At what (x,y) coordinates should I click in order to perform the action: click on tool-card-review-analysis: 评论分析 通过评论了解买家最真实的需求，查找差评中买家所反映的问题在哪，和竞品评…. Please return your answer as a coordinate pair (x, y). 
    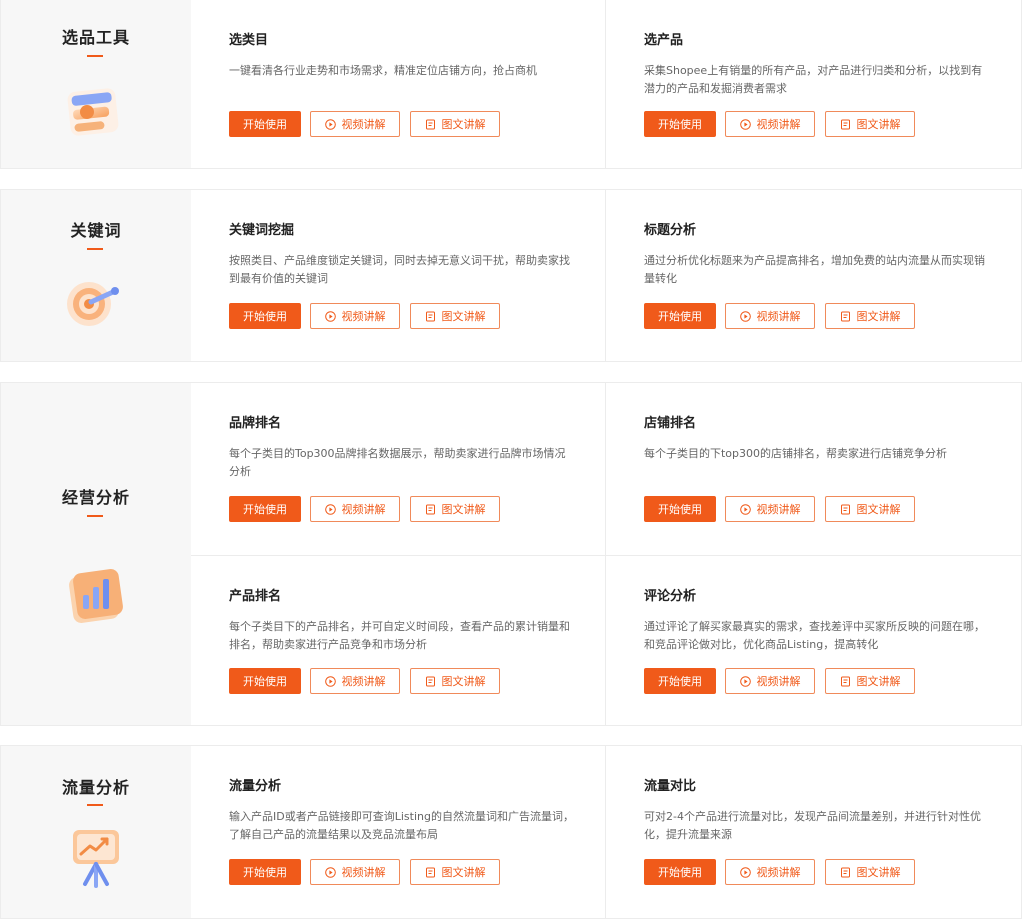
    Looking at the image, I should click on (813, 640).